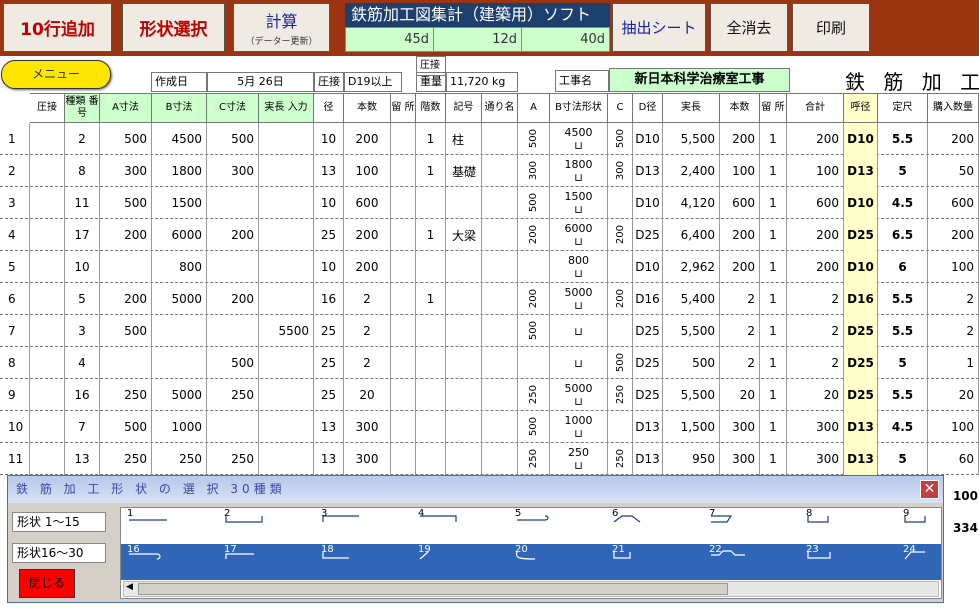  I want to click on cell-dia: 10, so click(329, 267).